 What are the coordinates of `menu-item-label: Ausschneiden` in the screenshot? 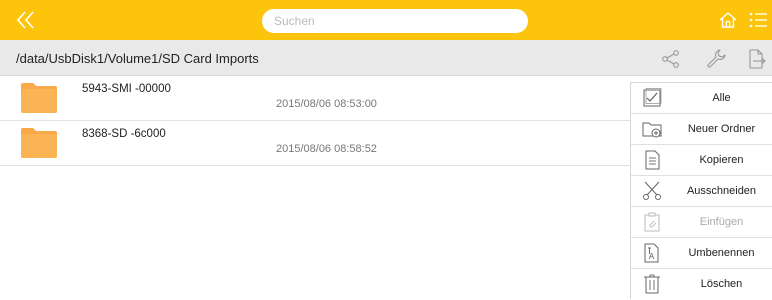 It's located at (721, 191).